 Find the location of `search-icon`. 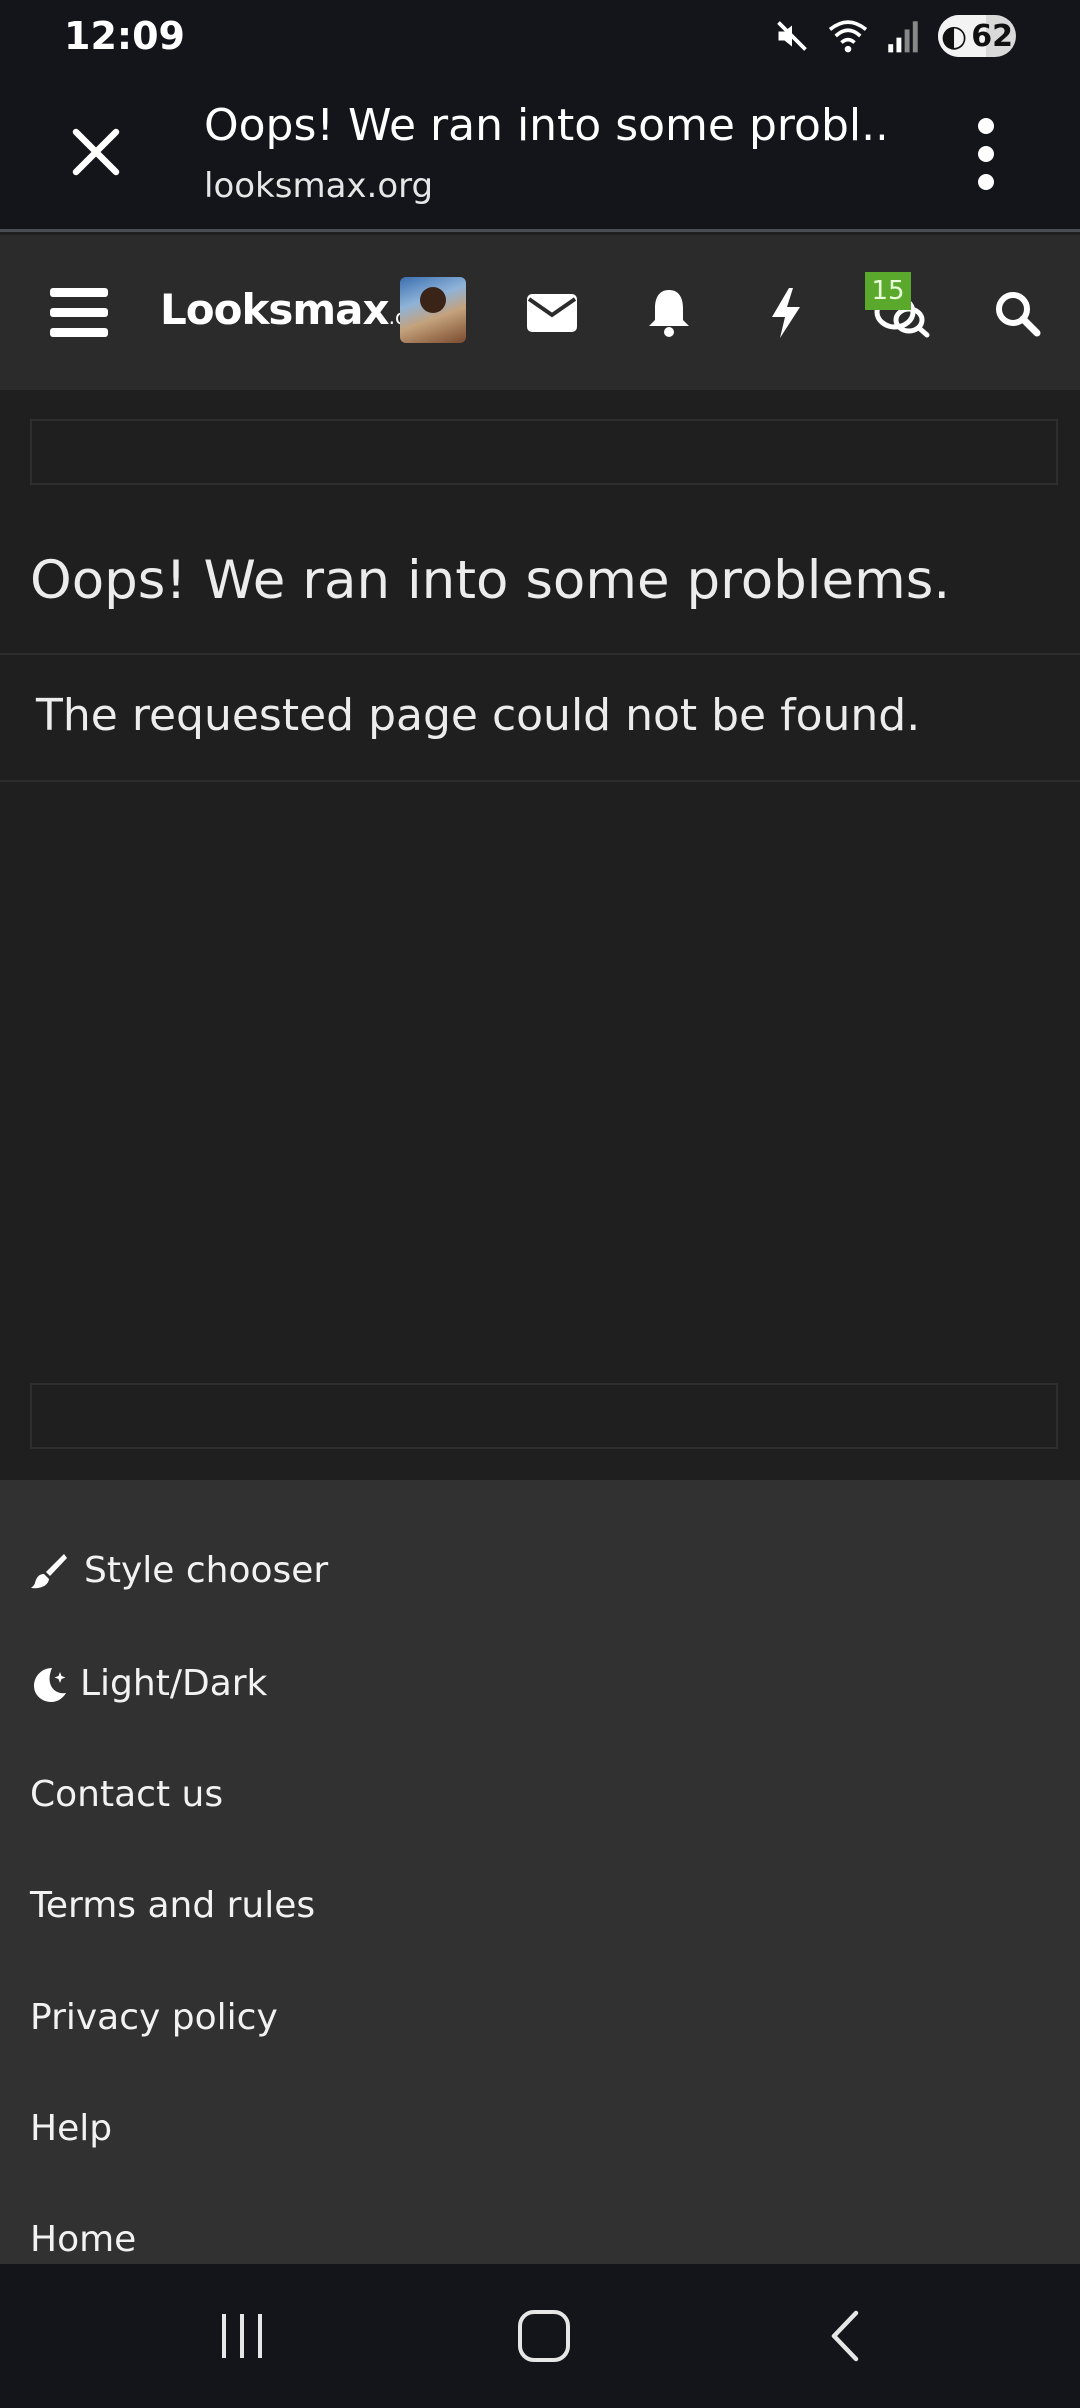

search-icon is located at coordinates (1018, 314).